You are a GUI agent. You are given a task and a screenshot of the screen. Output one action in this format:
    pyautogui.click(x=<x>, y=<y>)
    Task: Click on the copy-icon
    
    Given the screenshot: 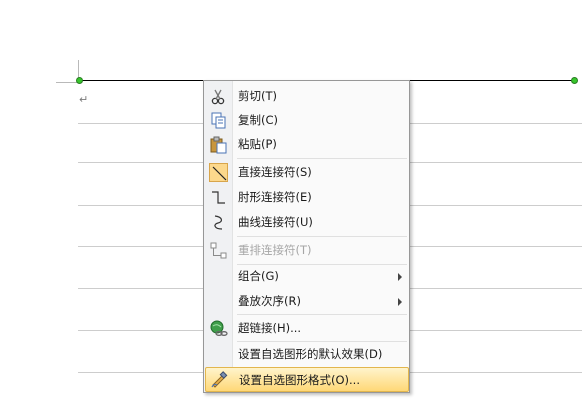 What is the action you would take?
    pyautogui.click(x=218, y=120)
    